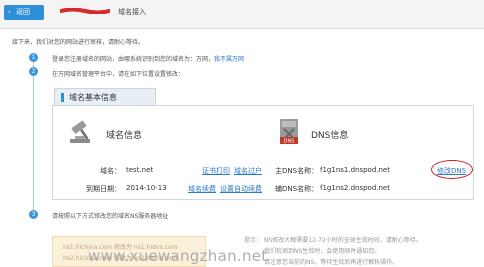  I want to click on steps-connector, so click(33, 135).